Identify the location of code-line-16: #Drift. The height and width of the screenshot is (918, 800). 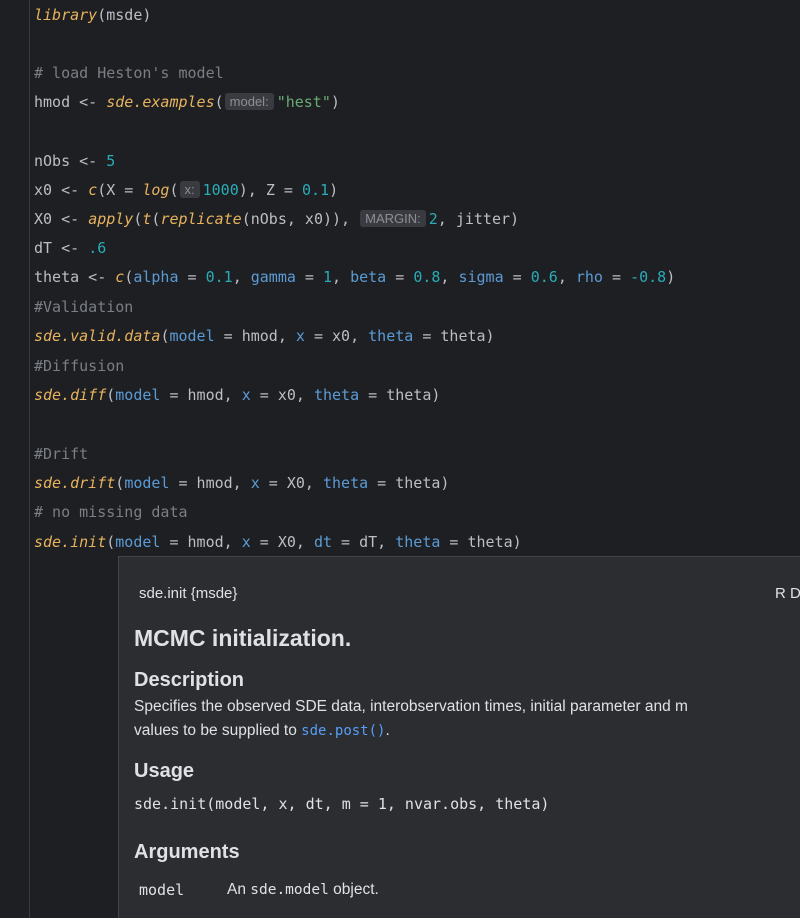
(61, 454).